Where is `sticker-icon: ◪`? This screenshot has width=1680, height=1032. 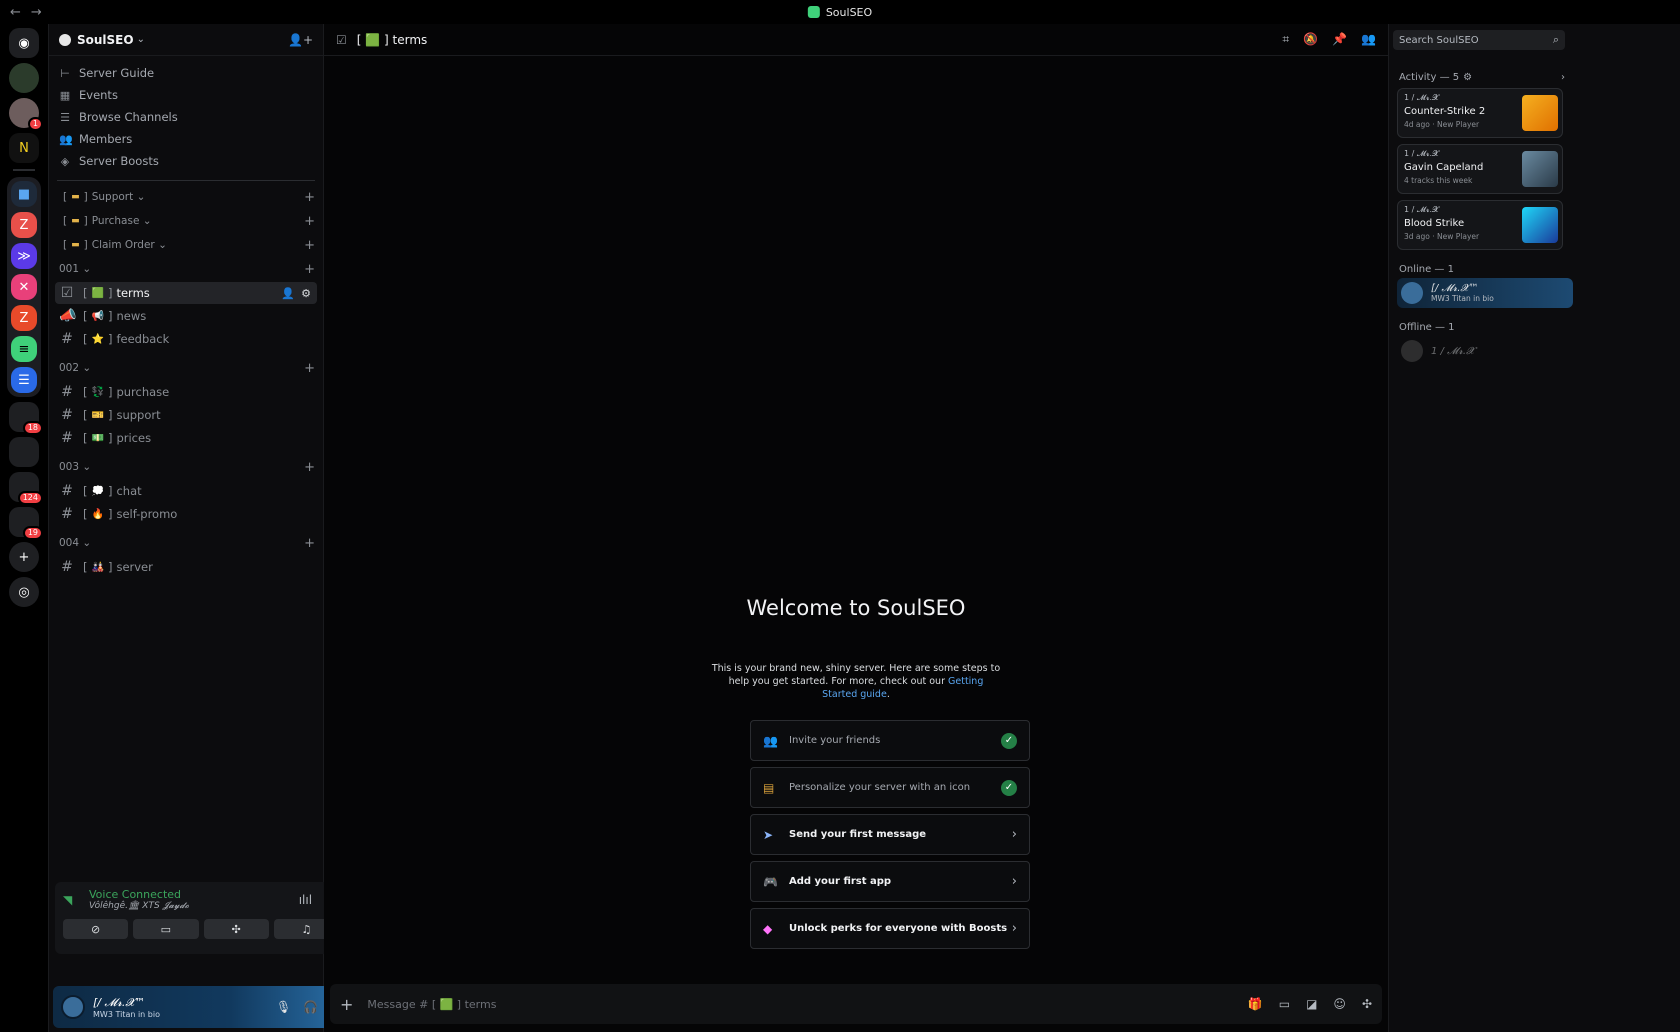
sticker-icon: ◪ is located at coordinates (1311, 1004).